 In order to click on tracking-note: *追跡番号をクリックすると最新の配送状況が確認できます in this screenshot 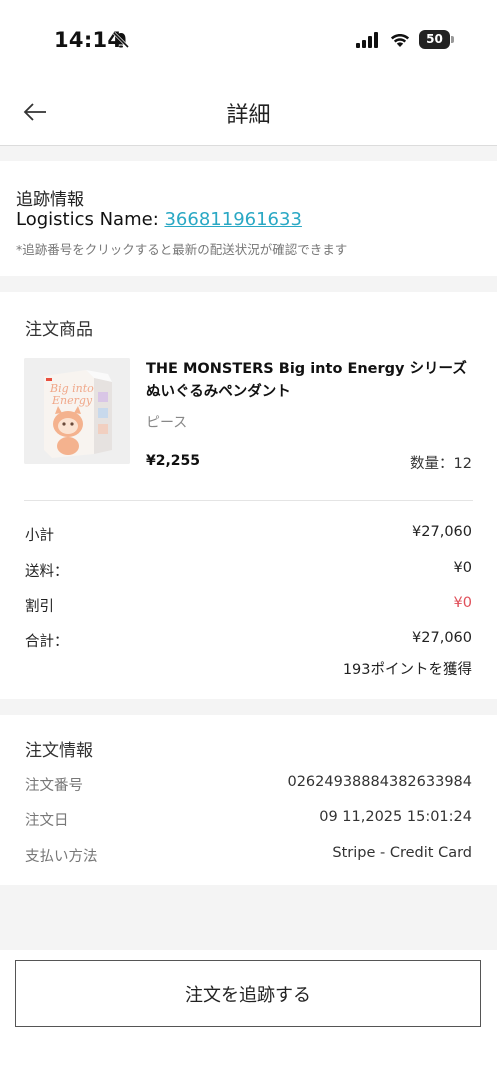, I will do `click(182, 249)`.